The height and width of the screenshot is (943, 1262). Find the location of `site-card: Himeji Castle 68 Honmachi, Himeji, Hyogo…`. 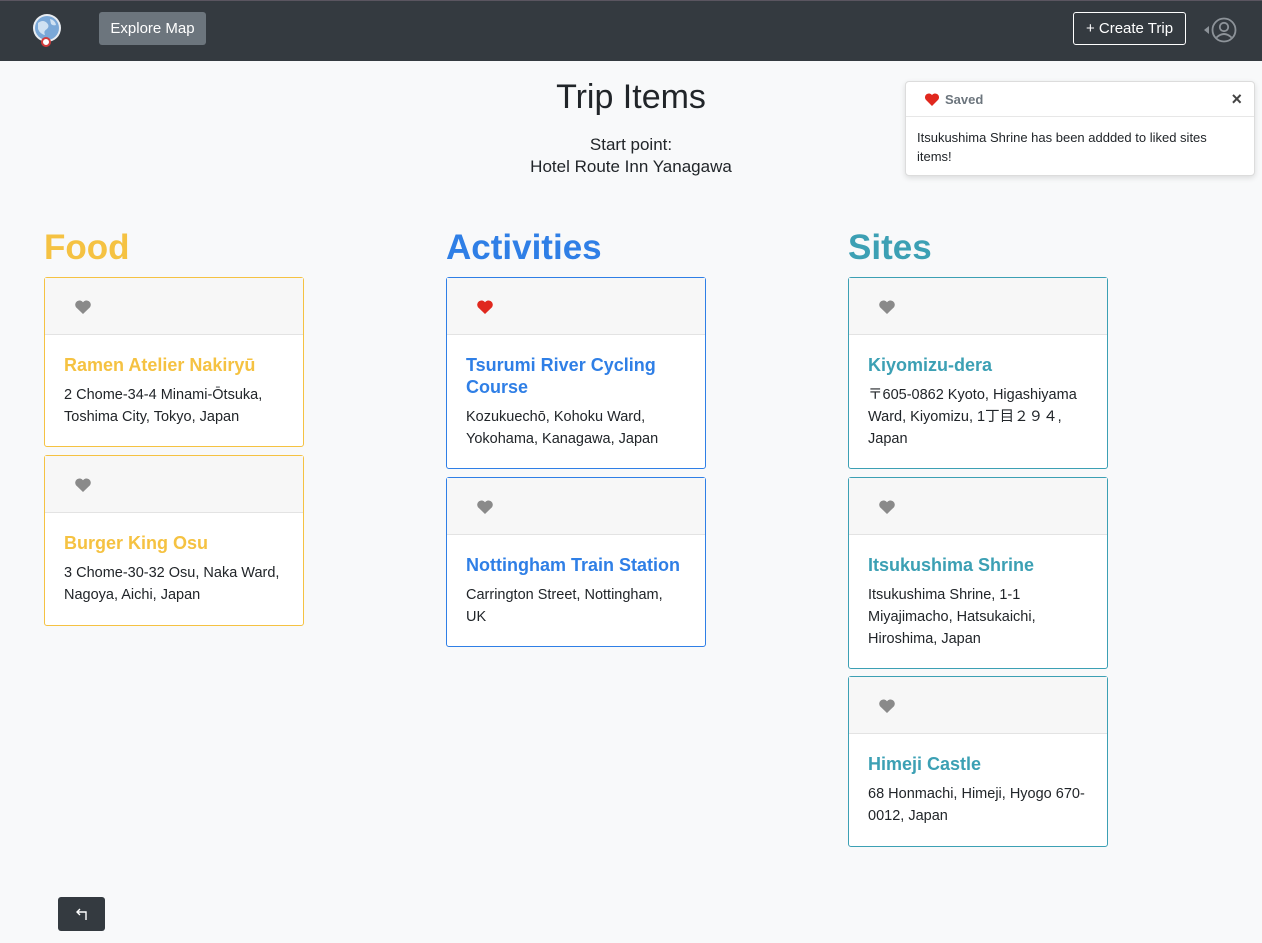

site-card: Himeji Castle 68 Honmachi, Himeji, Hyogo… is located at coordinates (978, 761).